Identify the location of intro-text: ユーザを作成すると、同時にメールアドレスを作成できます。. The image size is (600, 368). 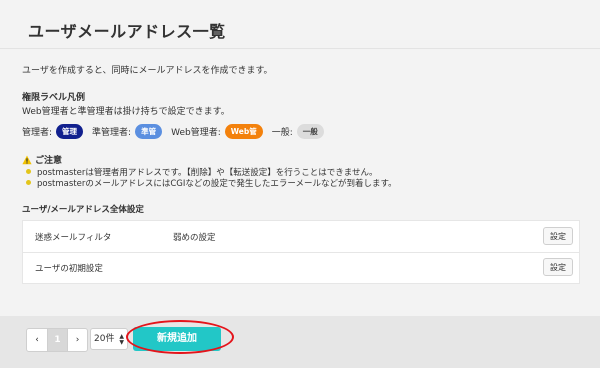
(147, 71).